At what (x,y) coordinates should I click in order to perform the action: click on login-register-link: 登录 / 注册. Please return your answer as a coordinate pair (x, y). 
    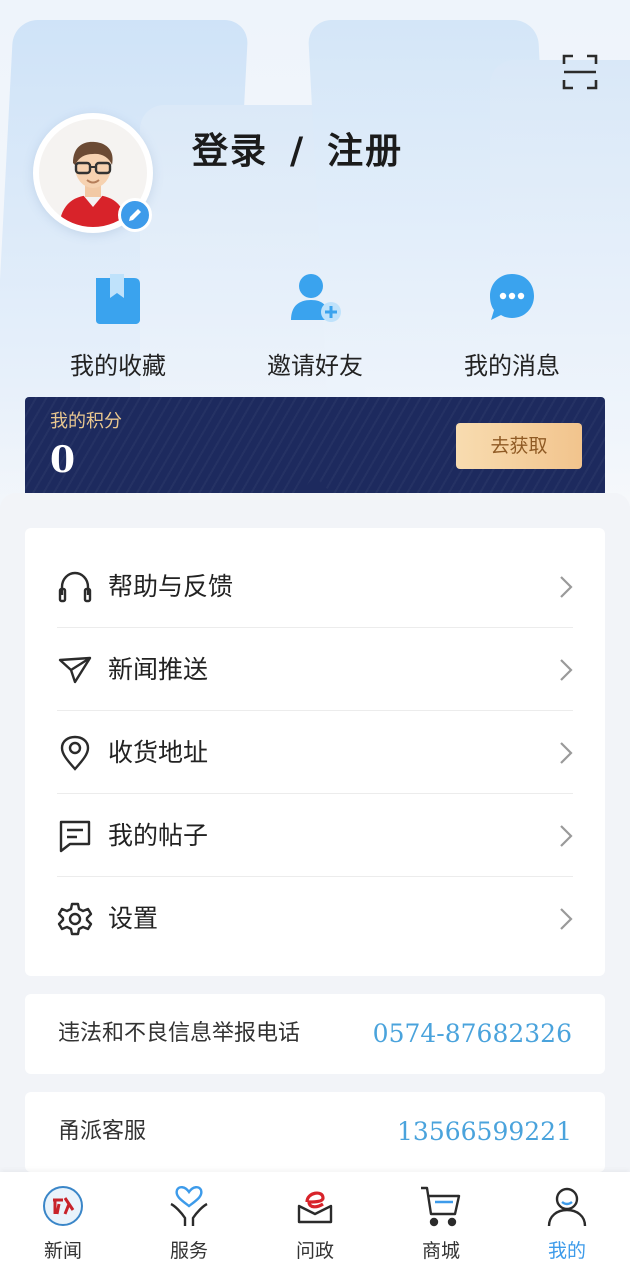
    Looking at the image, I should click on (297, 147).